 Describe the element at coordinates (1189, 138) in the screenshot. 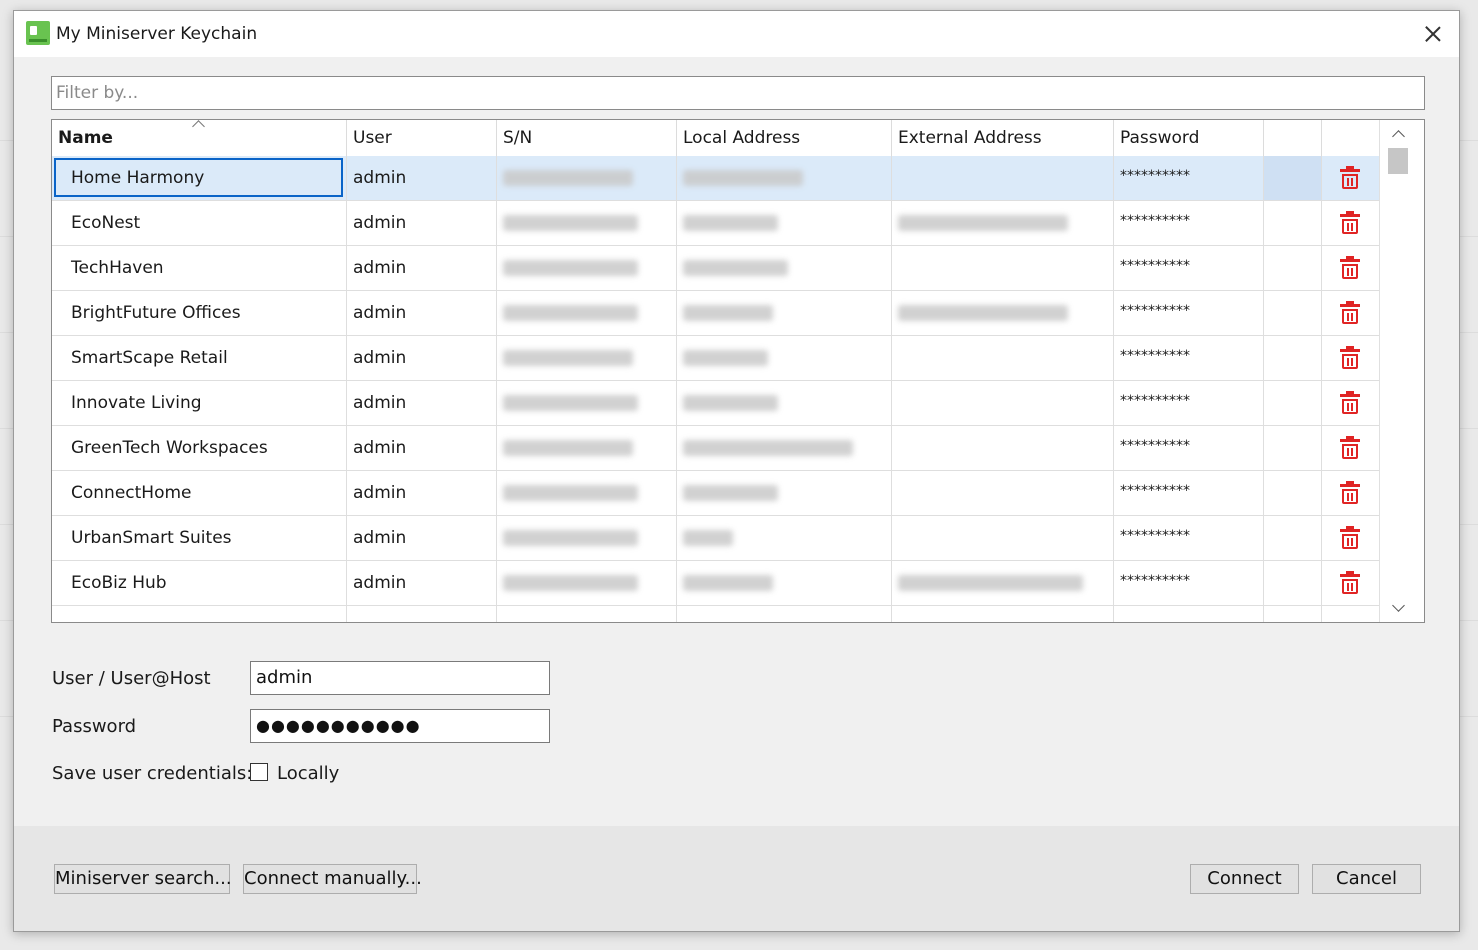

I see `column-header-password: Password` at that location.